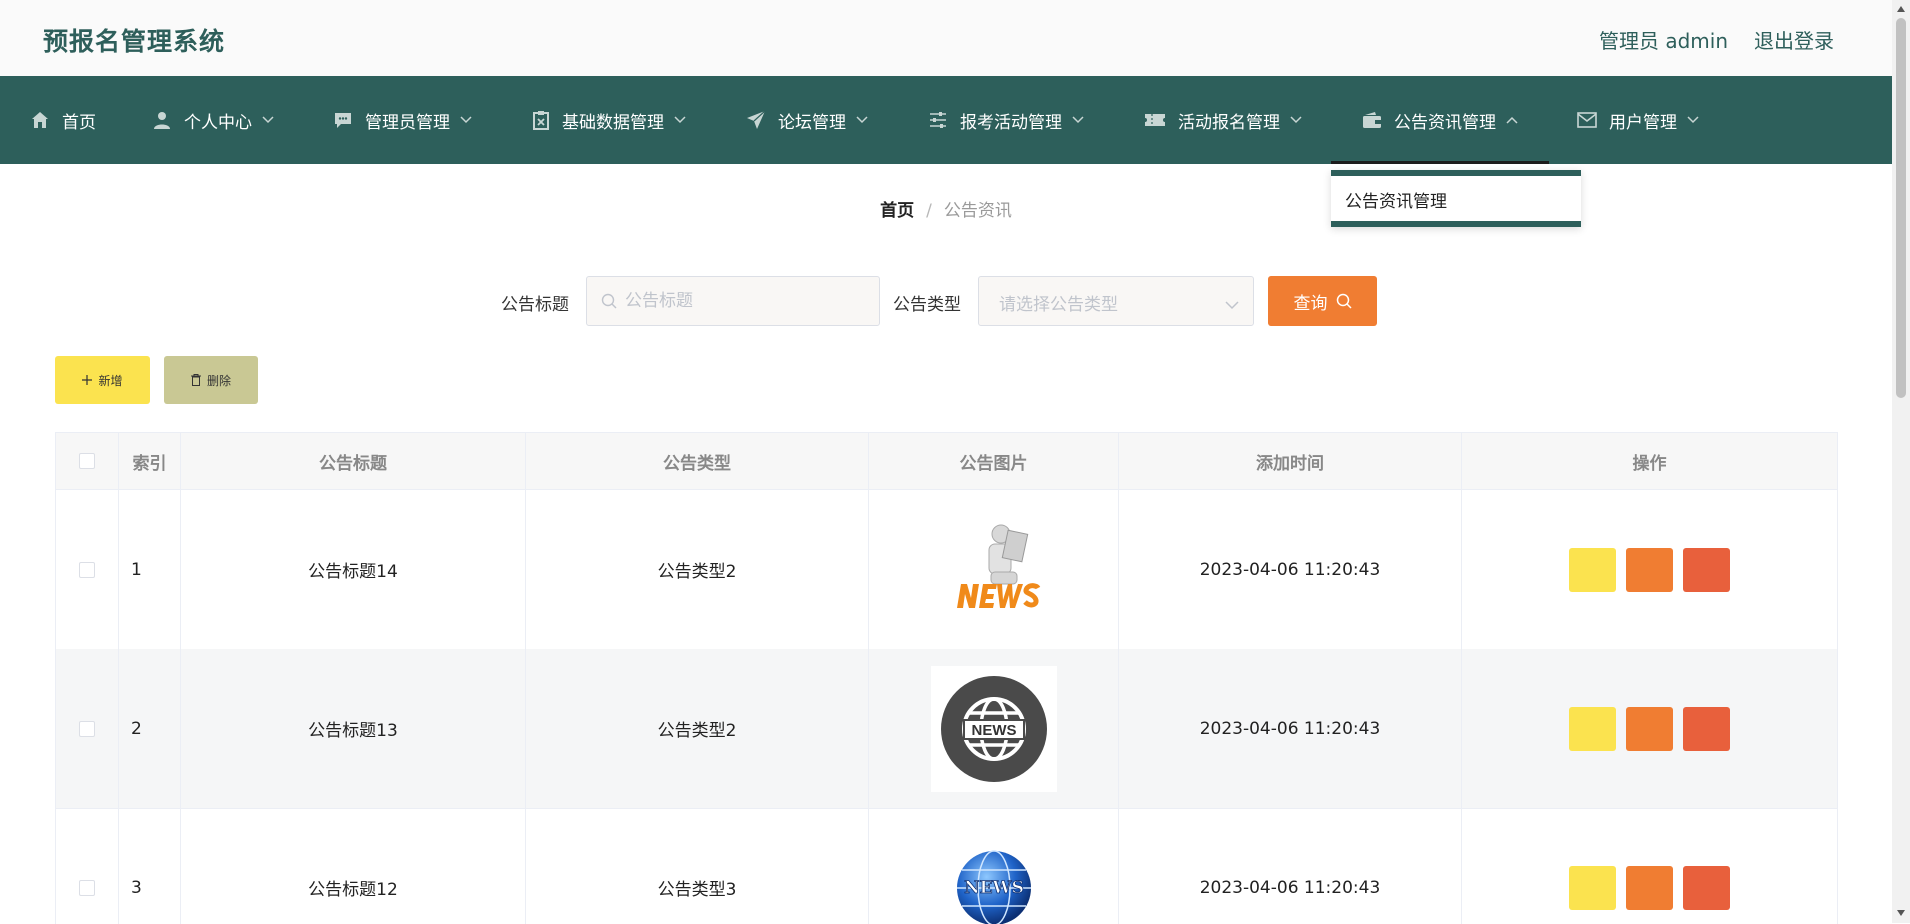 Image resolution: width=1910 pixels, height=924 pixels. I want to click on page-scrollbar, so click(1901, 461).